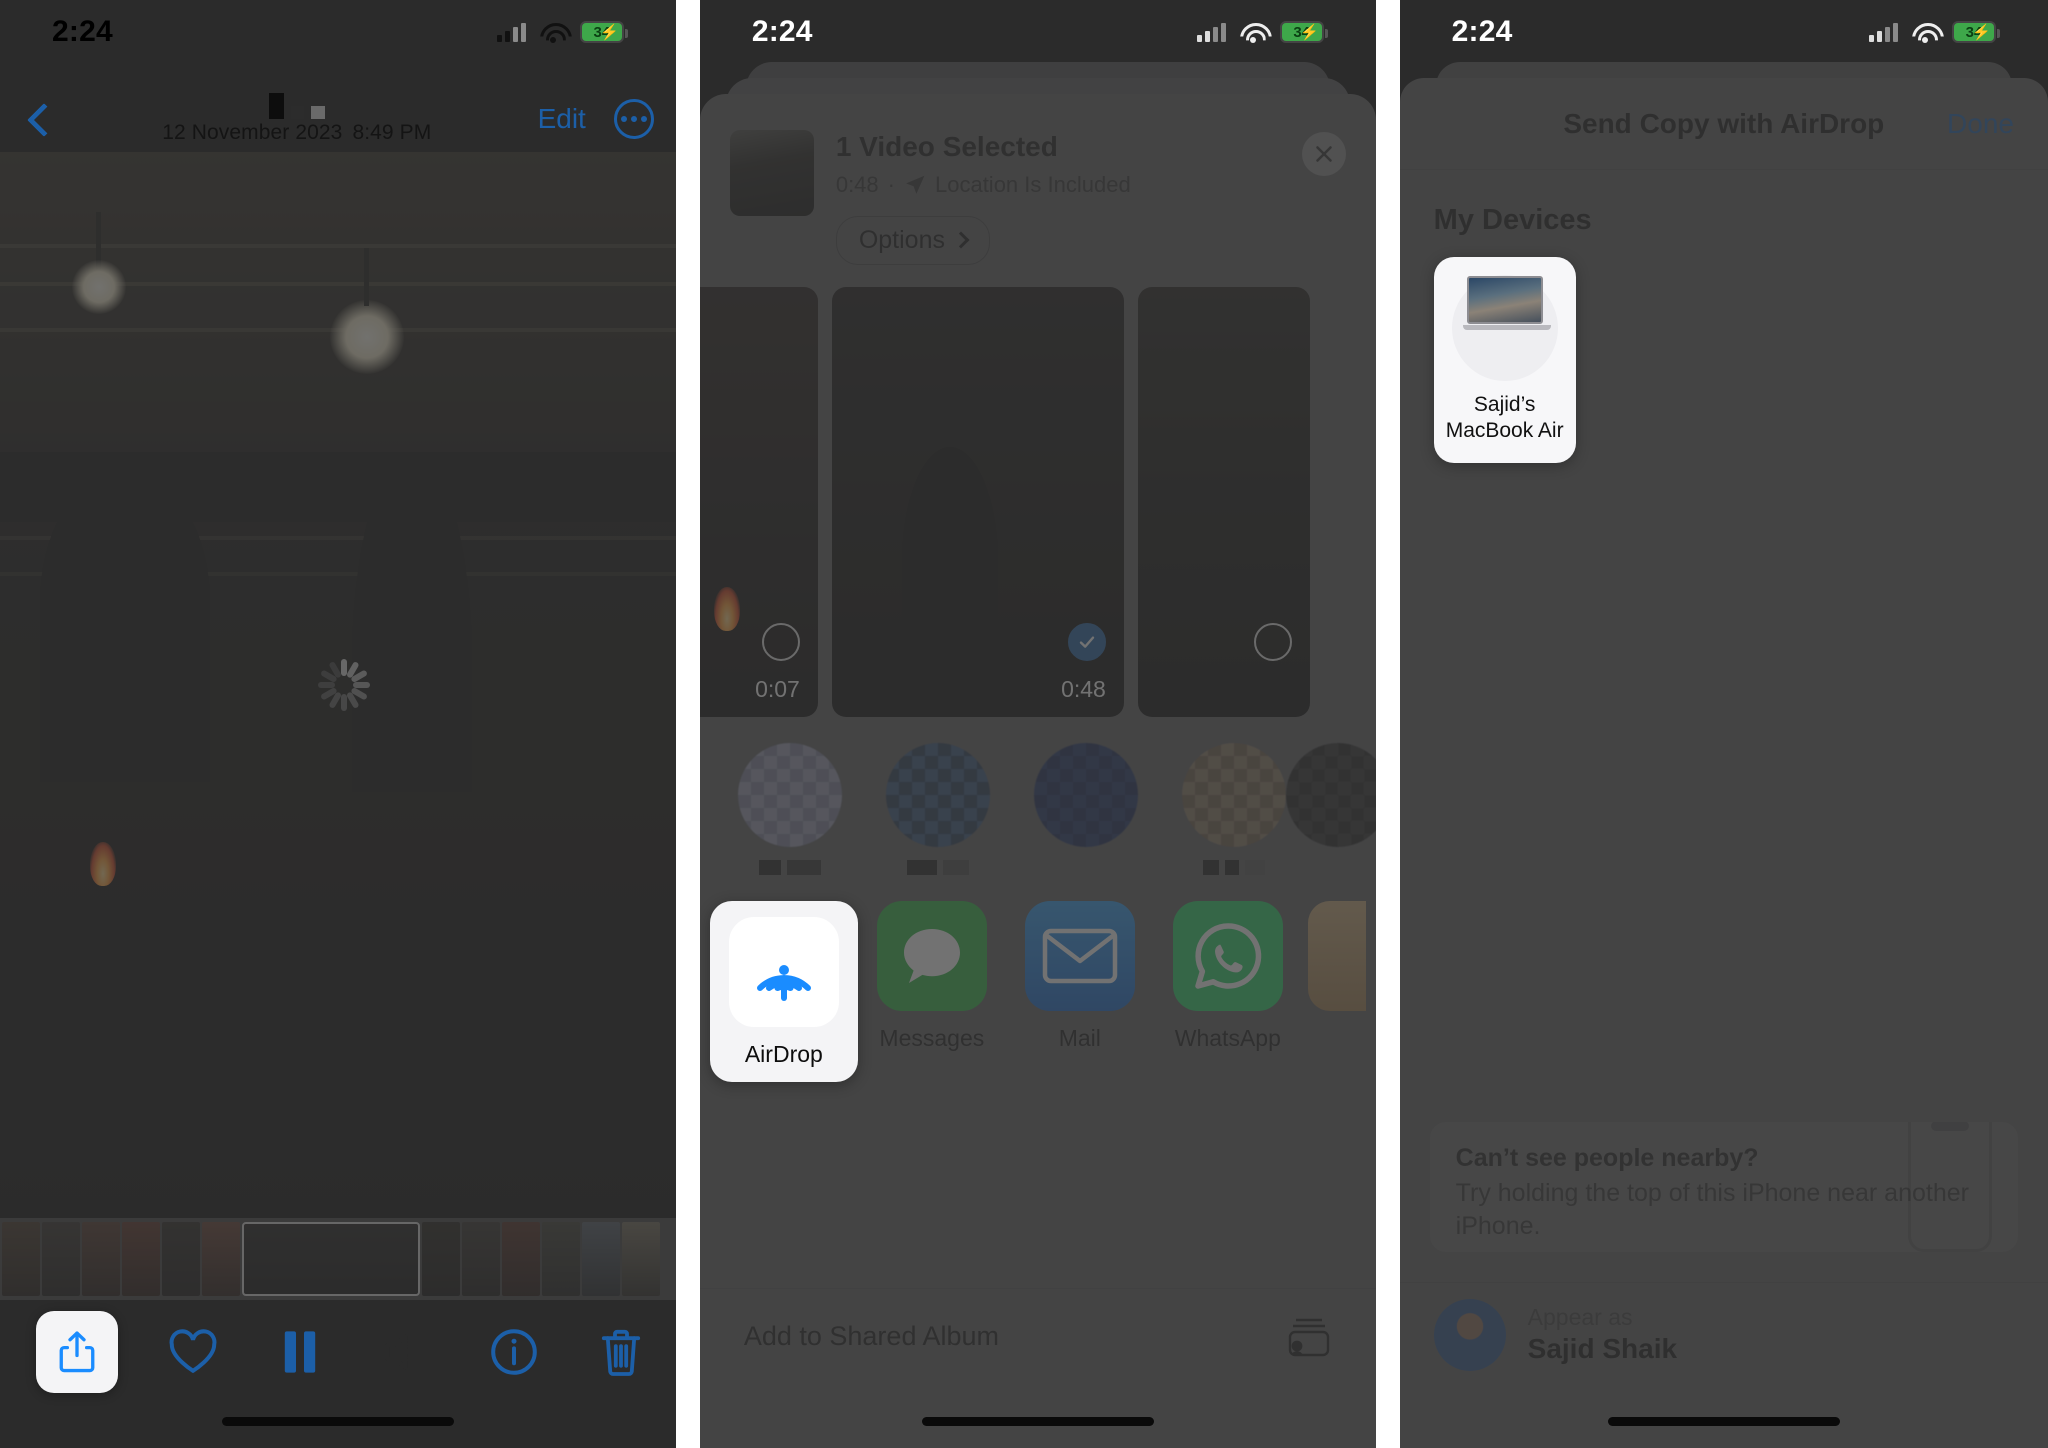 The image size is (2048, 1448). Describe the element at coordinates (338, 1352) in the screenshot. I see `photo-toolbar` at that location.